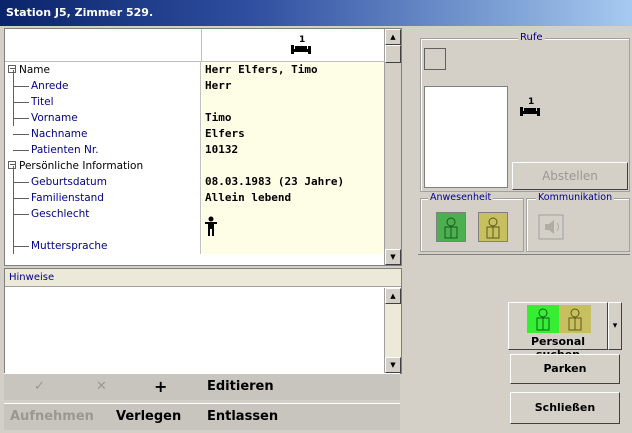  Describe the element at coordinates (101, 387) in the screenshot. I see `cancel-icon: ✕` at that location.